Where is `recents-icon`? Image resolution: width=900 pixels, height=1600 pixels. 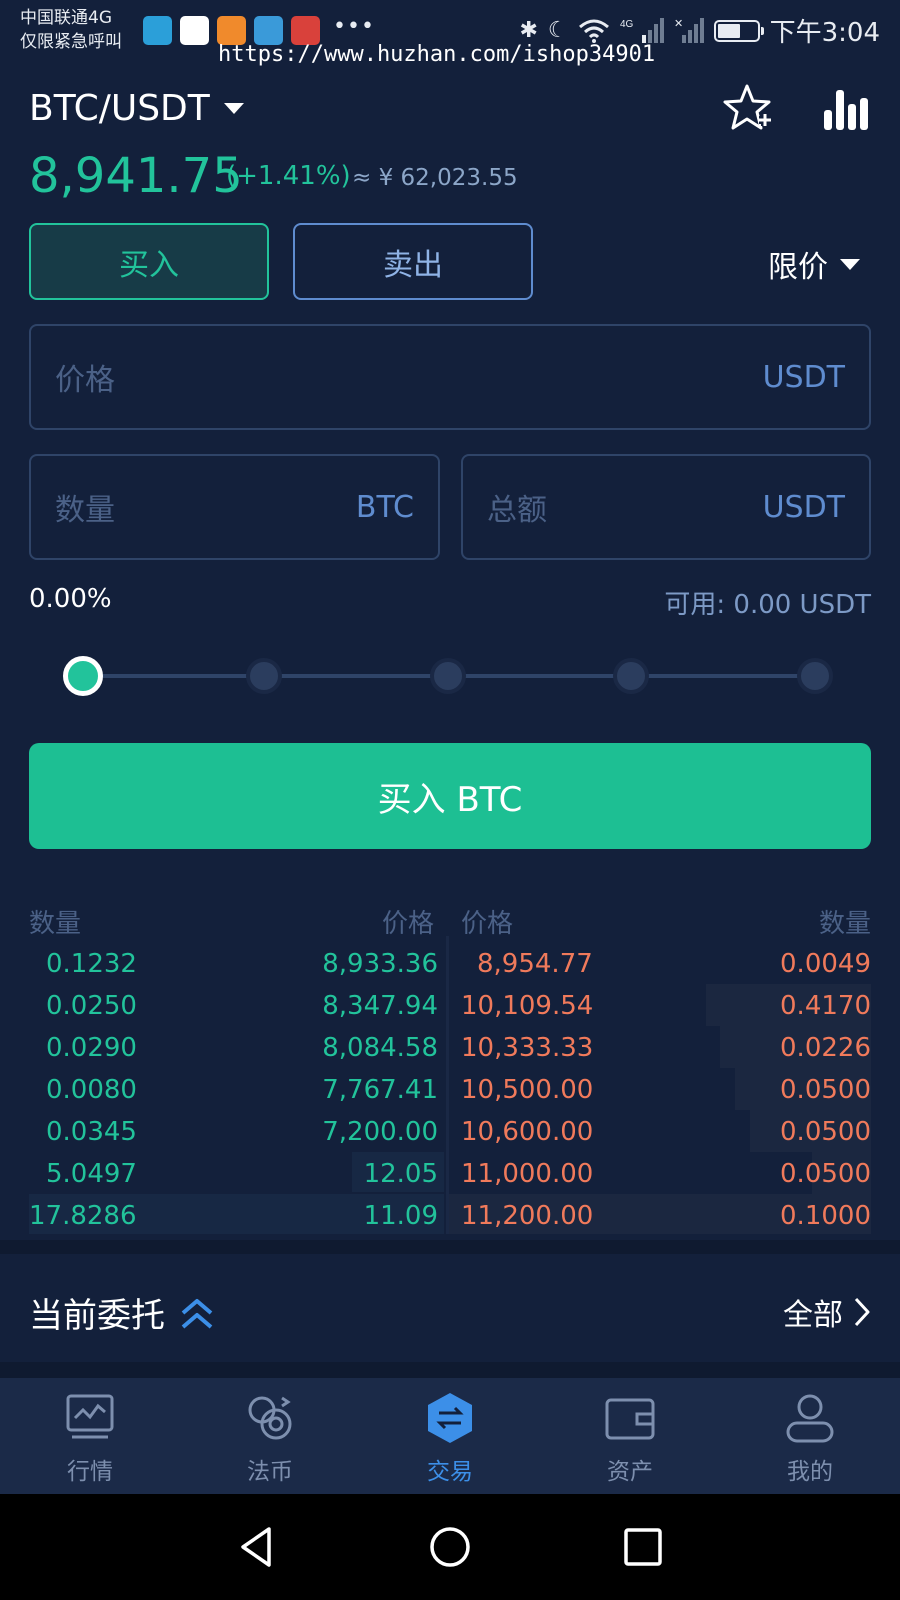 recents-icon is located at coordinates (643, 1547).